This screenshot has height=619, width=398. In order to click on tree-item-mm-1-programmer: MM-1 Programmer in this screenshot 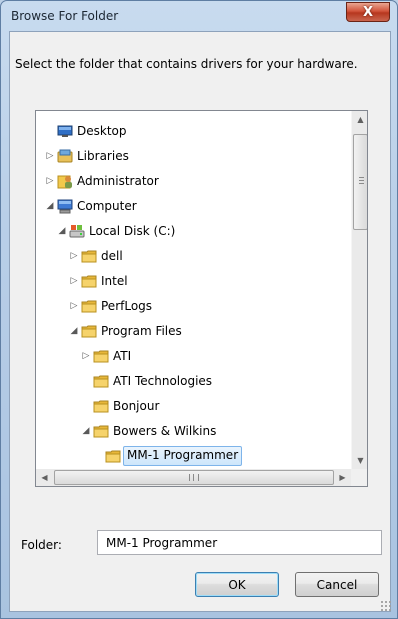, I will do `click(195, 456)`.